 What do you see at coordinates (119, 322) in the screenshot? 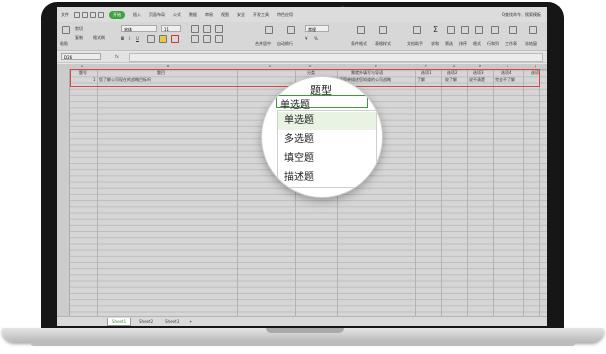
I see `sheet-tab-1: Sheet1` at bounding box center [119, 322].